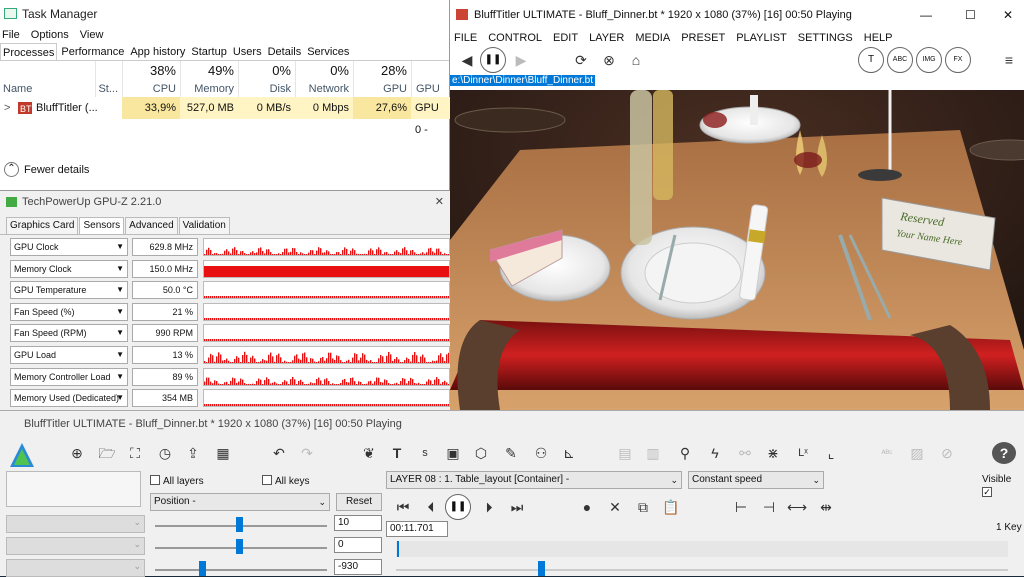  What do you see at coordinates (947, 453) in the screenshot?
I see `fx-preset-icon: ⊘` at bounding box center [947, 453].